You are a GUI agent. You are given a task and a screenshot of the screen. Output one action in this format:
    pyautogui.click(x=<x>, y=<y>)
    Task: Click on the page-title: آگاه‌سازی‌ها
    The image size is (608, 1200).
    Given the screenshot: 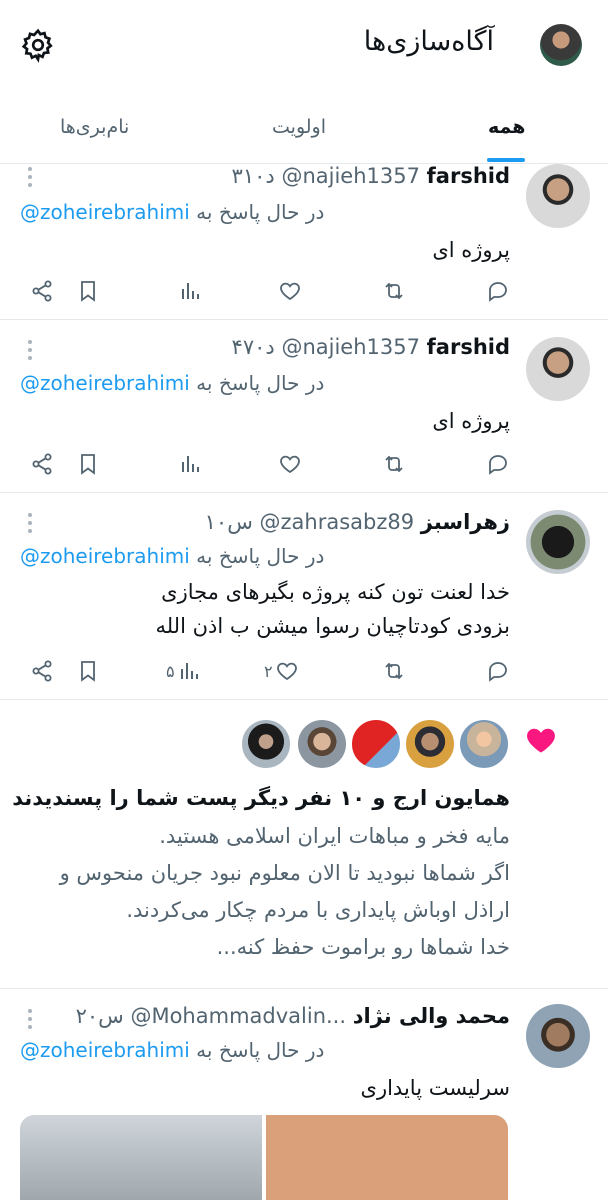 What is the action you would take?
    pyautogui.click(x=428, y=41)
    